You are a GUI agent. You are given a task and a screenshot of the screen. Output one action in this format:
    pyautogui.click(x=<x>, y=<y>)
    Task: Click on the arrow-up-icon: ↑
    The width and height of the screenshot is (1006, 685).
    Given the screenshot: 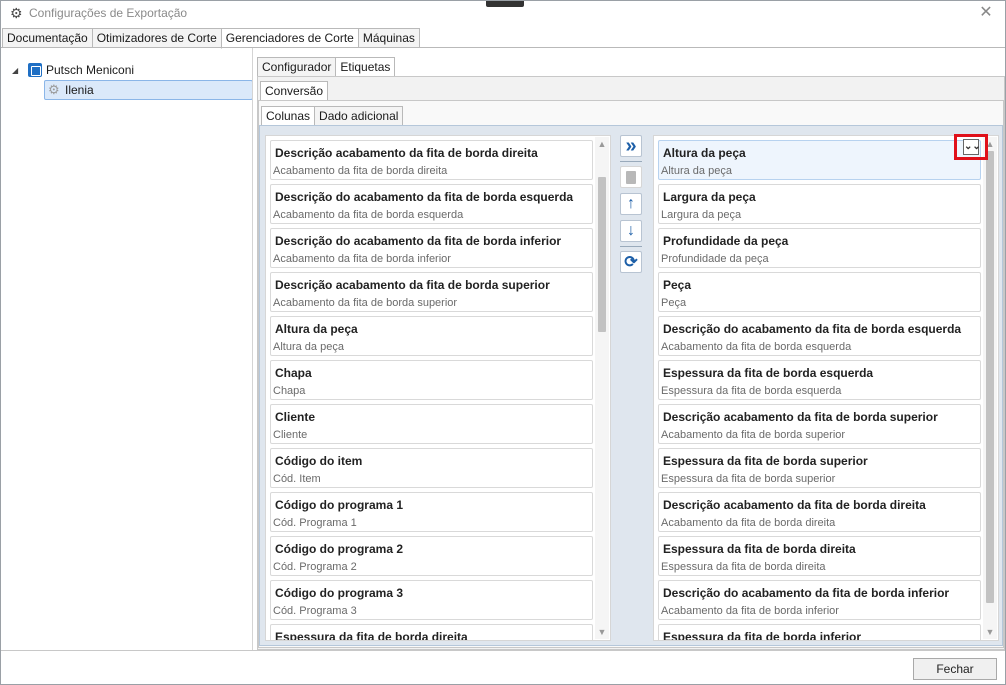 What is the action you would take?
    pyautogui.click(x=631, y=203)
    